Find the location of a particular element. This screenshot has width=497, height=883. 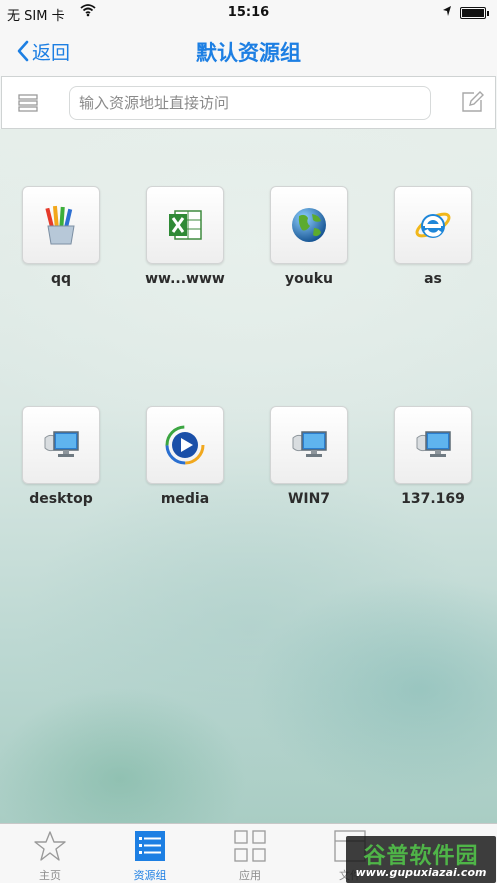

resource-tile: desktop is located at coordinates (61, 456).